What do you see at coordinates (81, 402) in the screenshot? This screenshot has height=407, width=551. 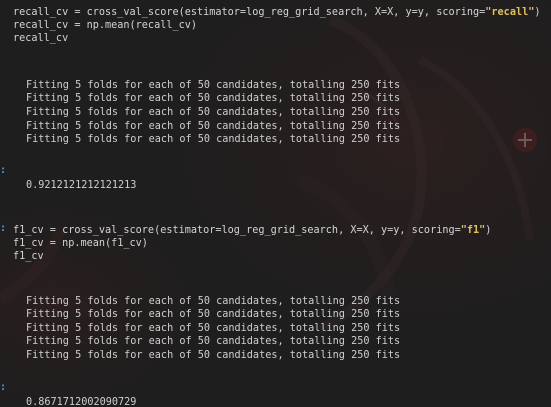 I see `result-value: 0.8671712002090729` at bounding box center [81, 402].